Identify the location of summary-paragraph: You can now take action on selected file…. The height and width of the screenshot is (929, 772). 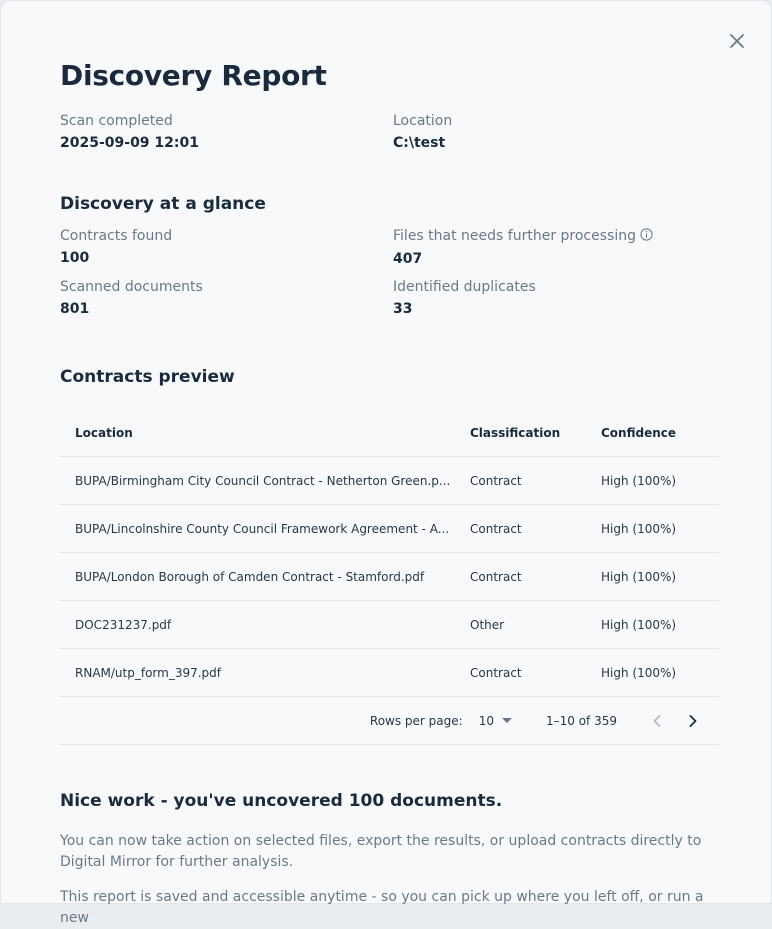
(381, 851).